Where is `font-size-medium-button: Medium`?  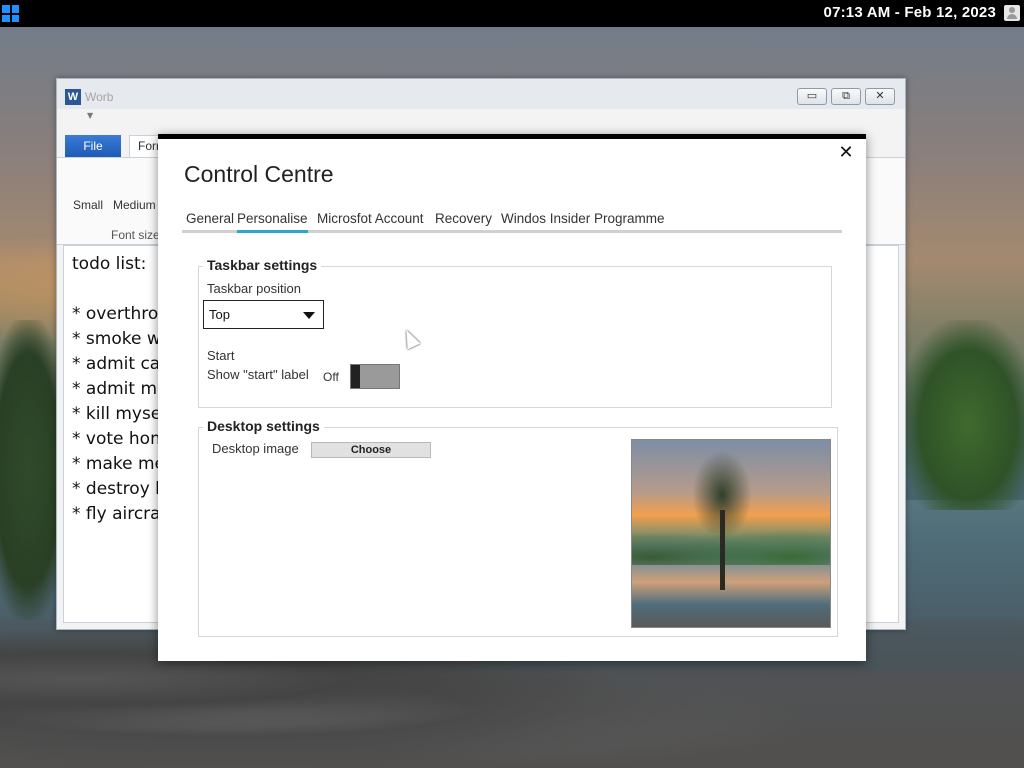
font-size-medium-button: Medium is located at coordinates (134, 205).